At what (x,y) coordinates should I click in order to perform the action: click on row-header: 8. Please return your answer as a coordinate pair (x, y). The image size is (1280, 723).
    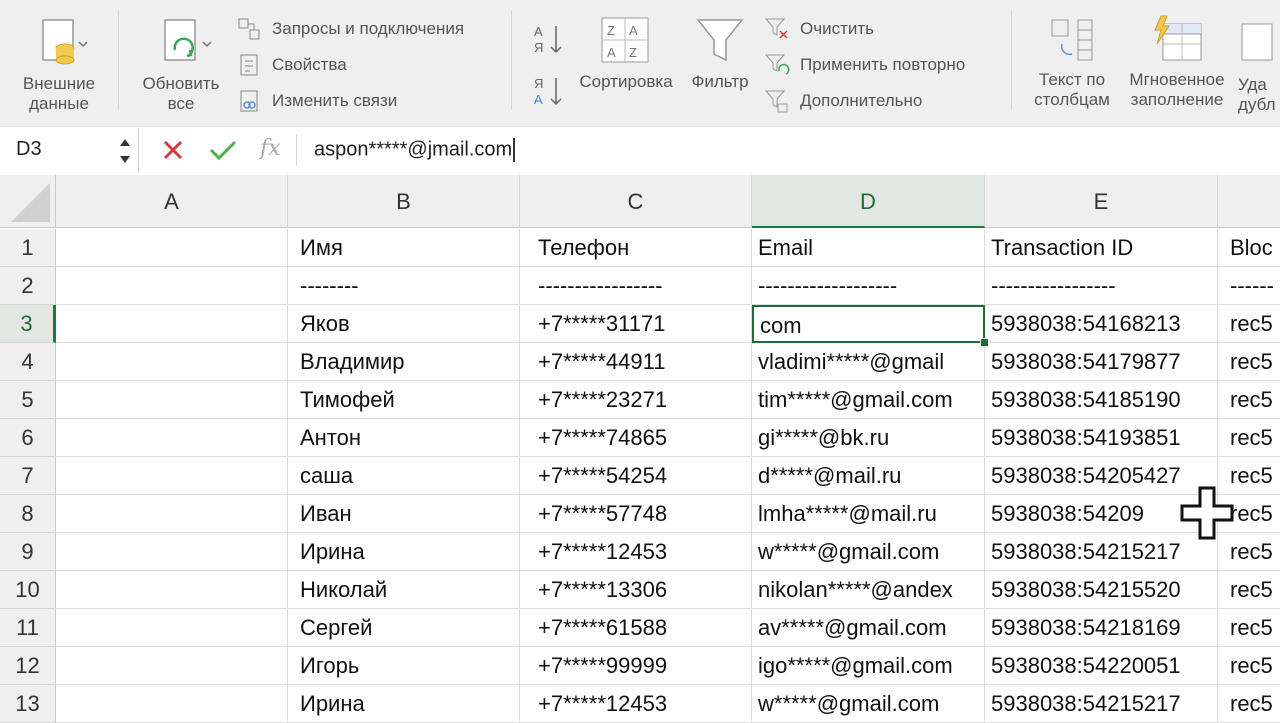
    Looking at the image, I should click on (28, 514).